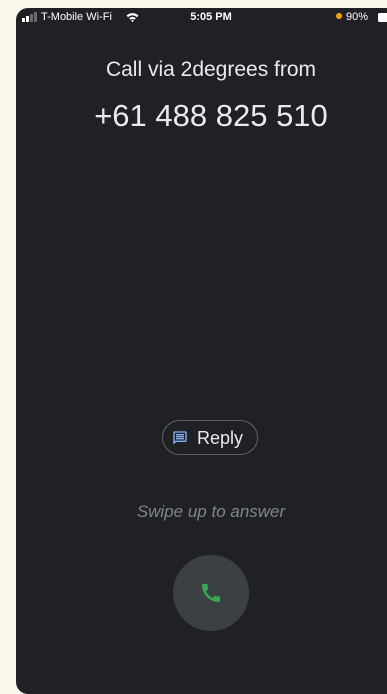  I want to click on status-bar: T-Mobile Wi-Fi 5:05 PM 90%, so click(201, 18).